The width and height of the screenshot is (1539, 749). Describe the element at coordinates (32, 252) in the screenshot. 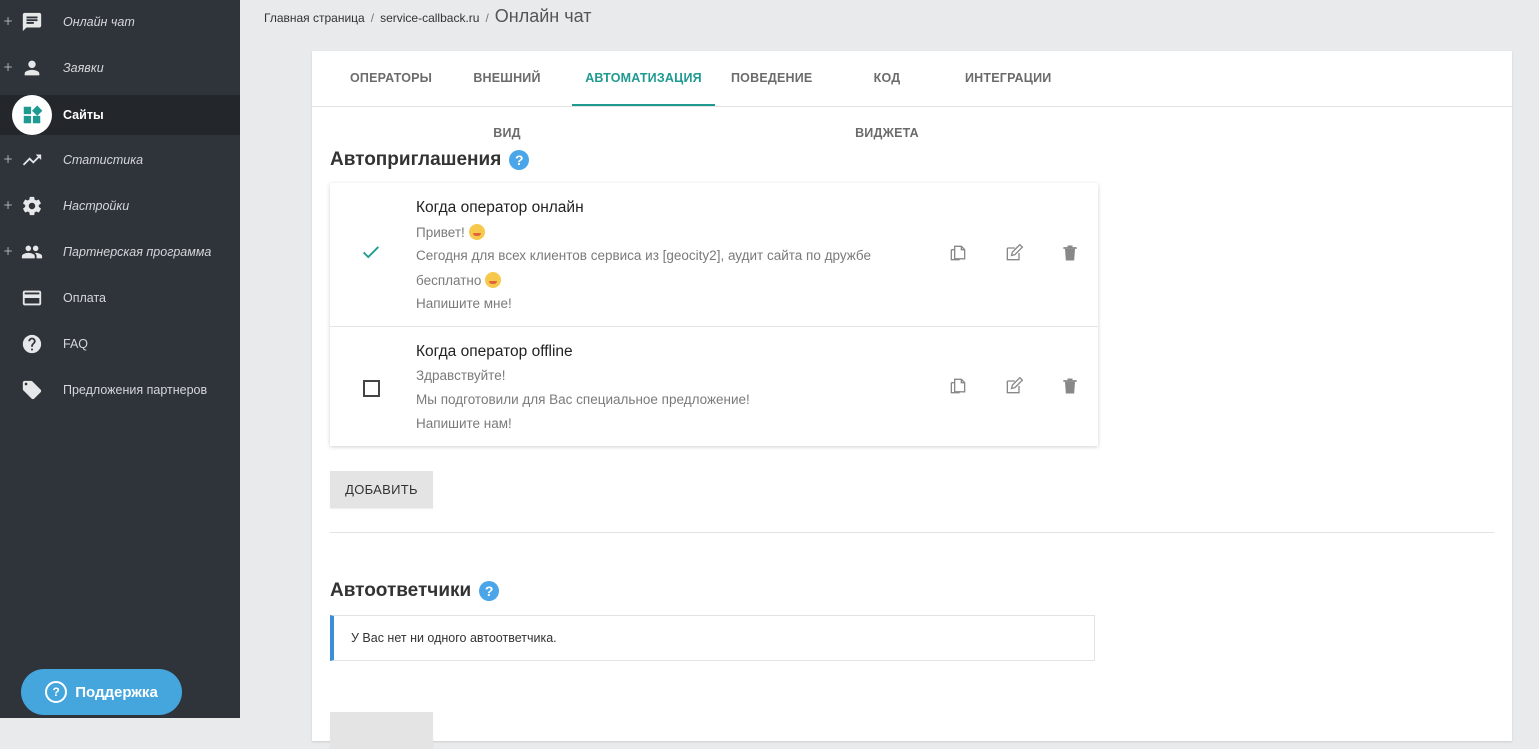

I see `group-icon` at that location.